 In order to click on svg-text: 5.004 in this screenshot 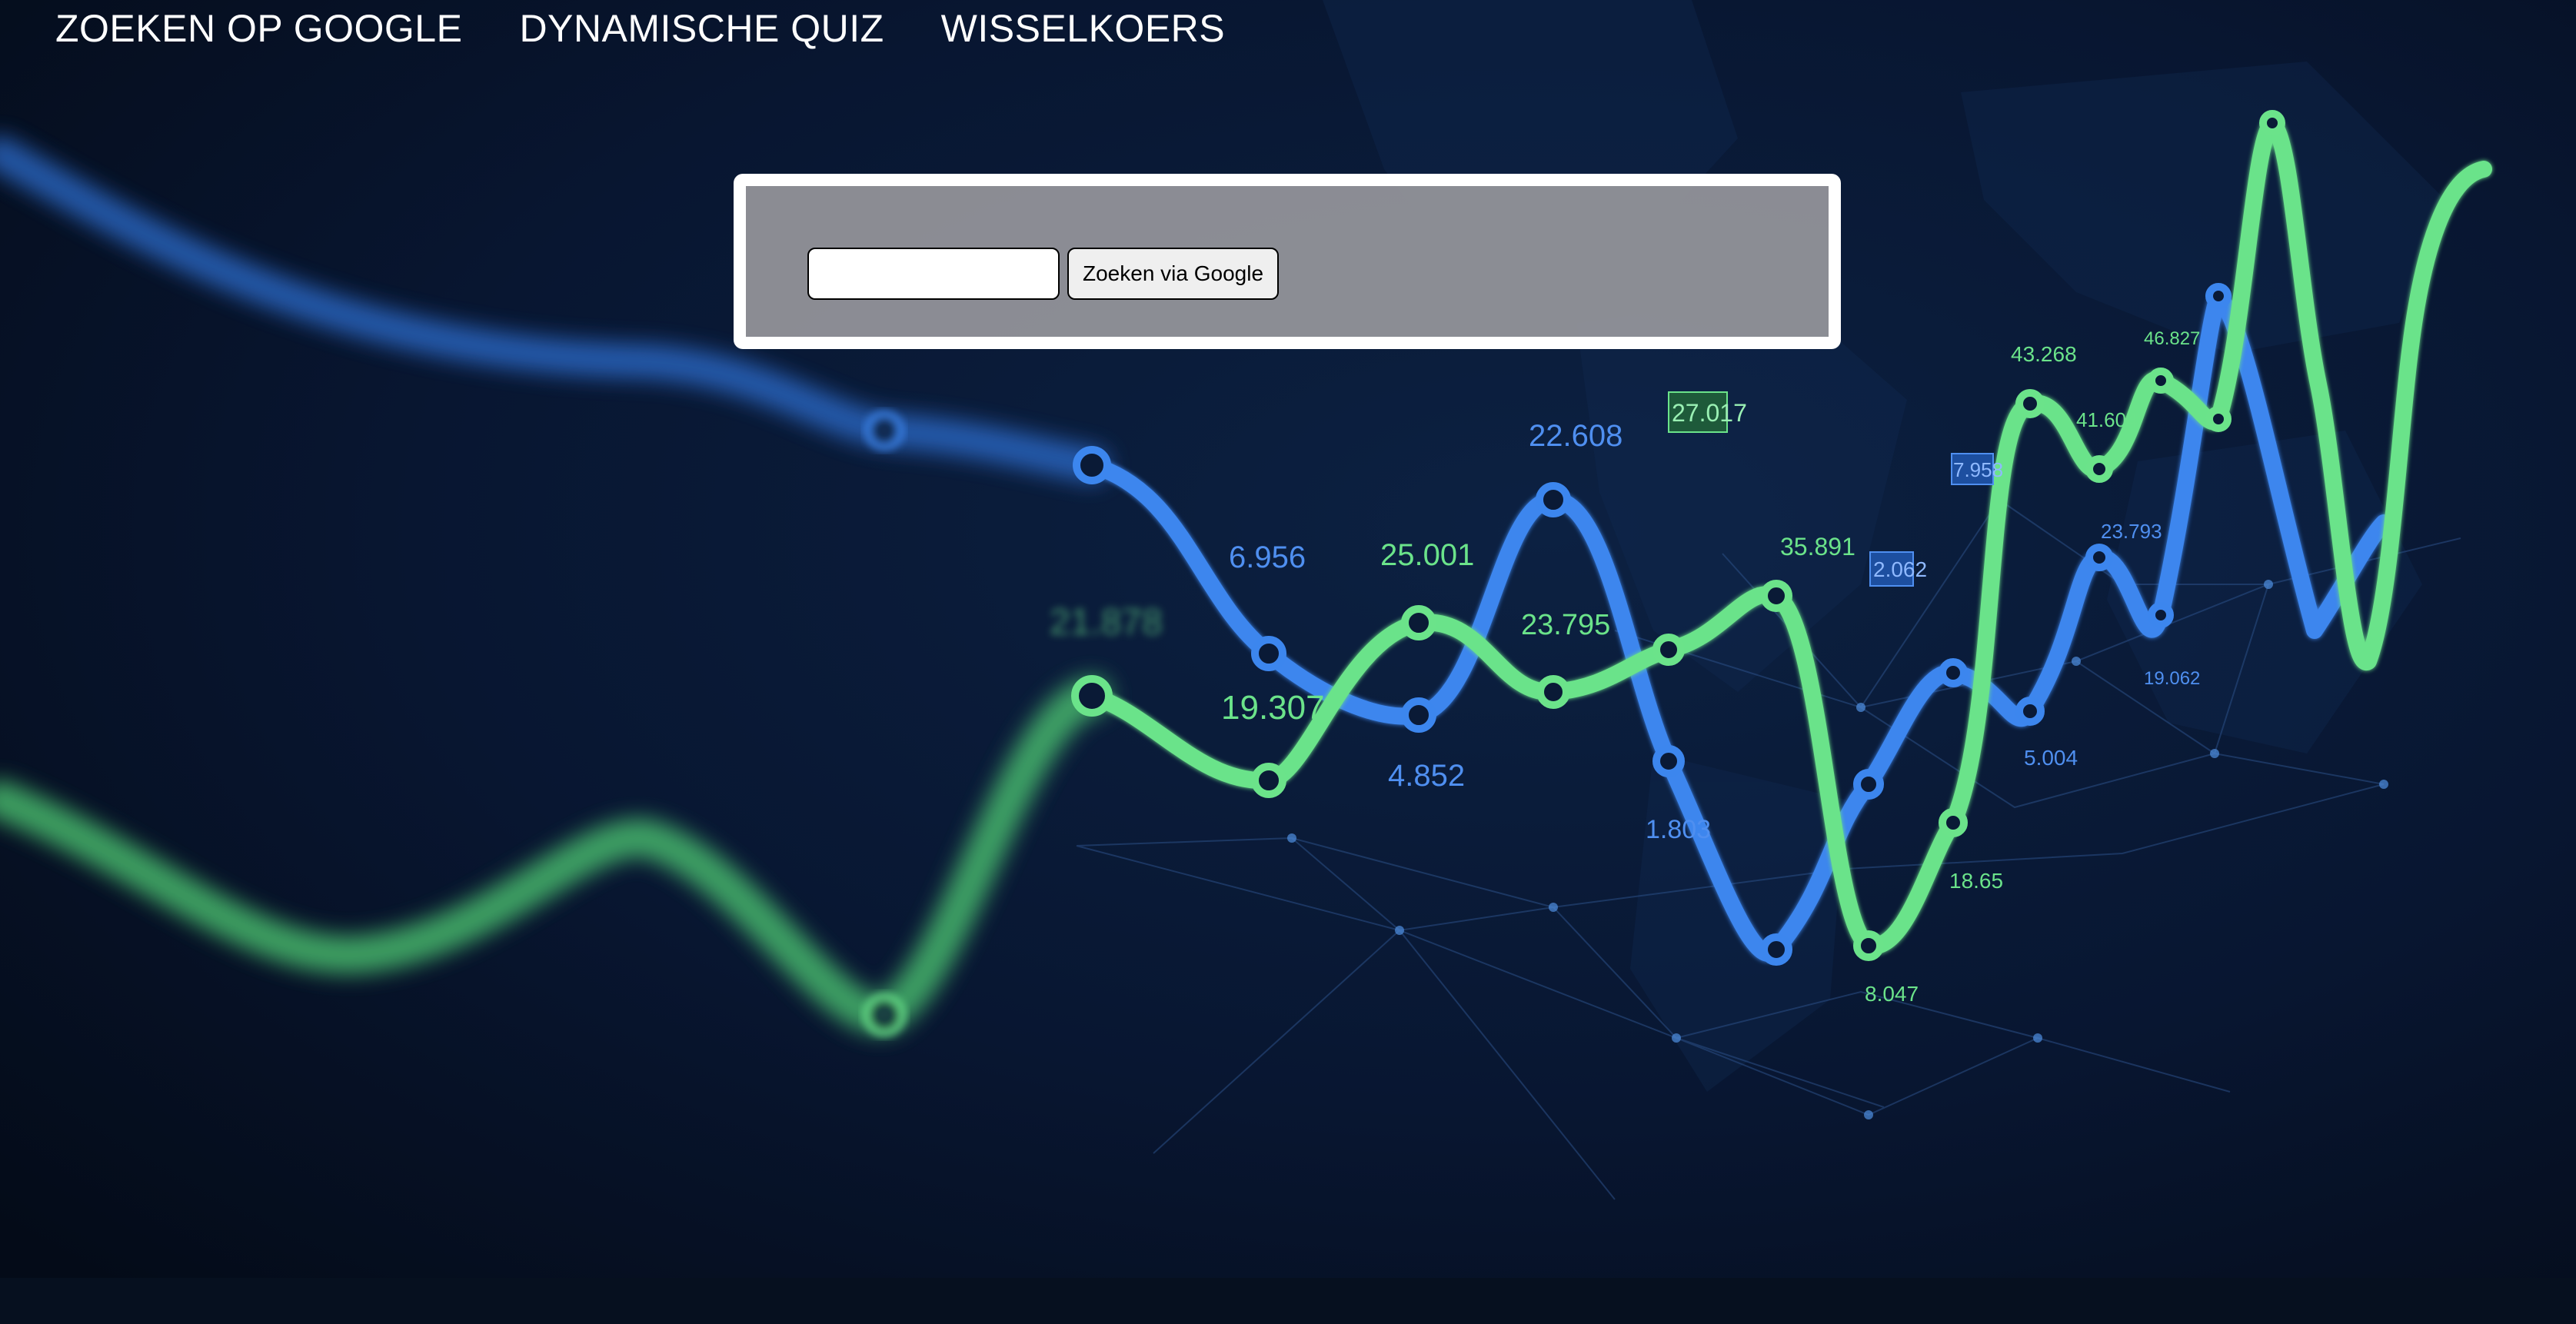, I will do `click(2051, 758)`.